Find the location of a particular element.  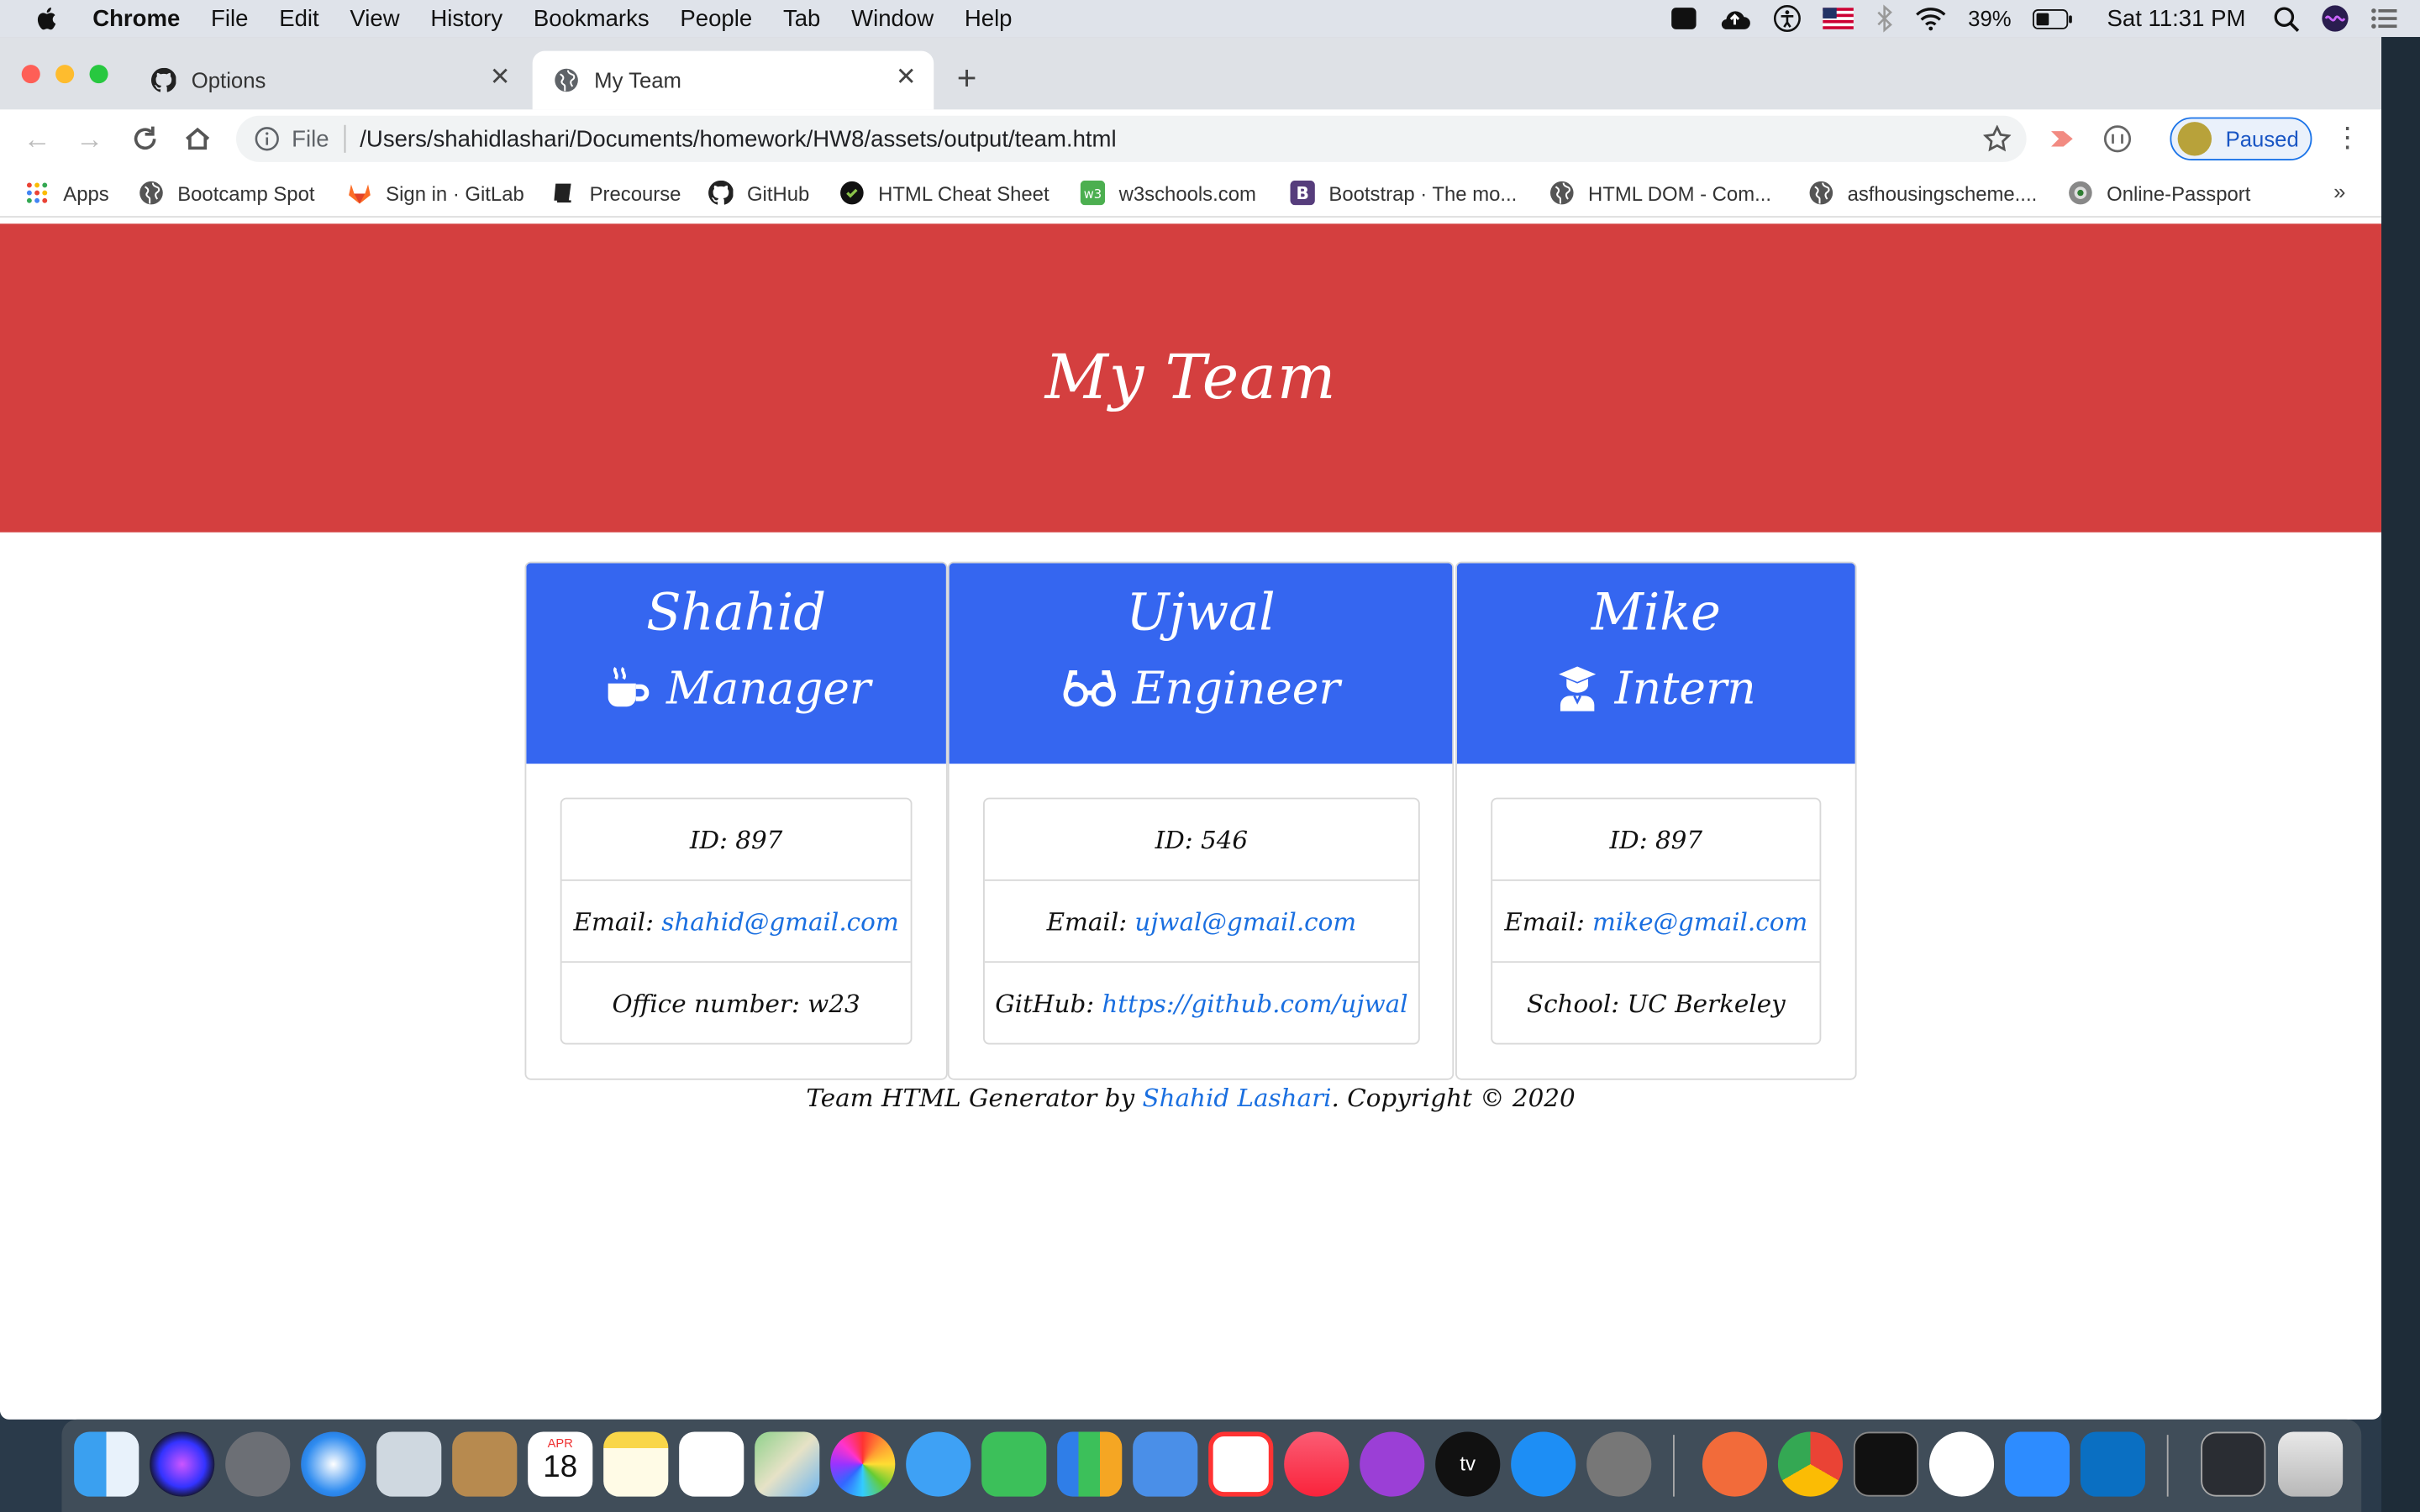

globe-icon is located at coordinates (1562, 193).